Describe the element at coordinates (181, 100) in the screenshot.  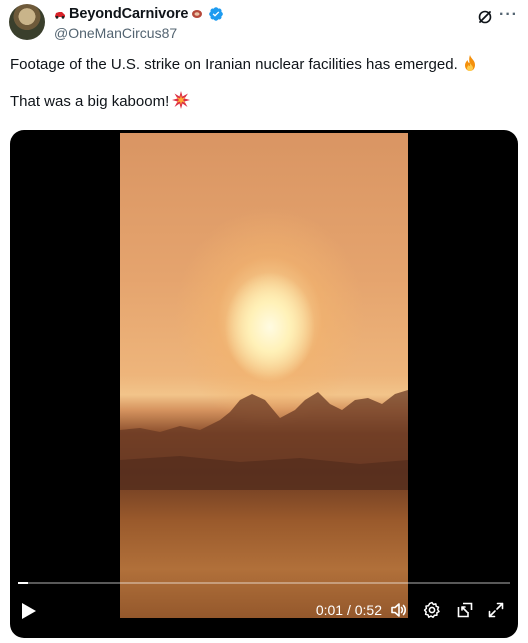
I see `collision-emoji-icon` at that location.